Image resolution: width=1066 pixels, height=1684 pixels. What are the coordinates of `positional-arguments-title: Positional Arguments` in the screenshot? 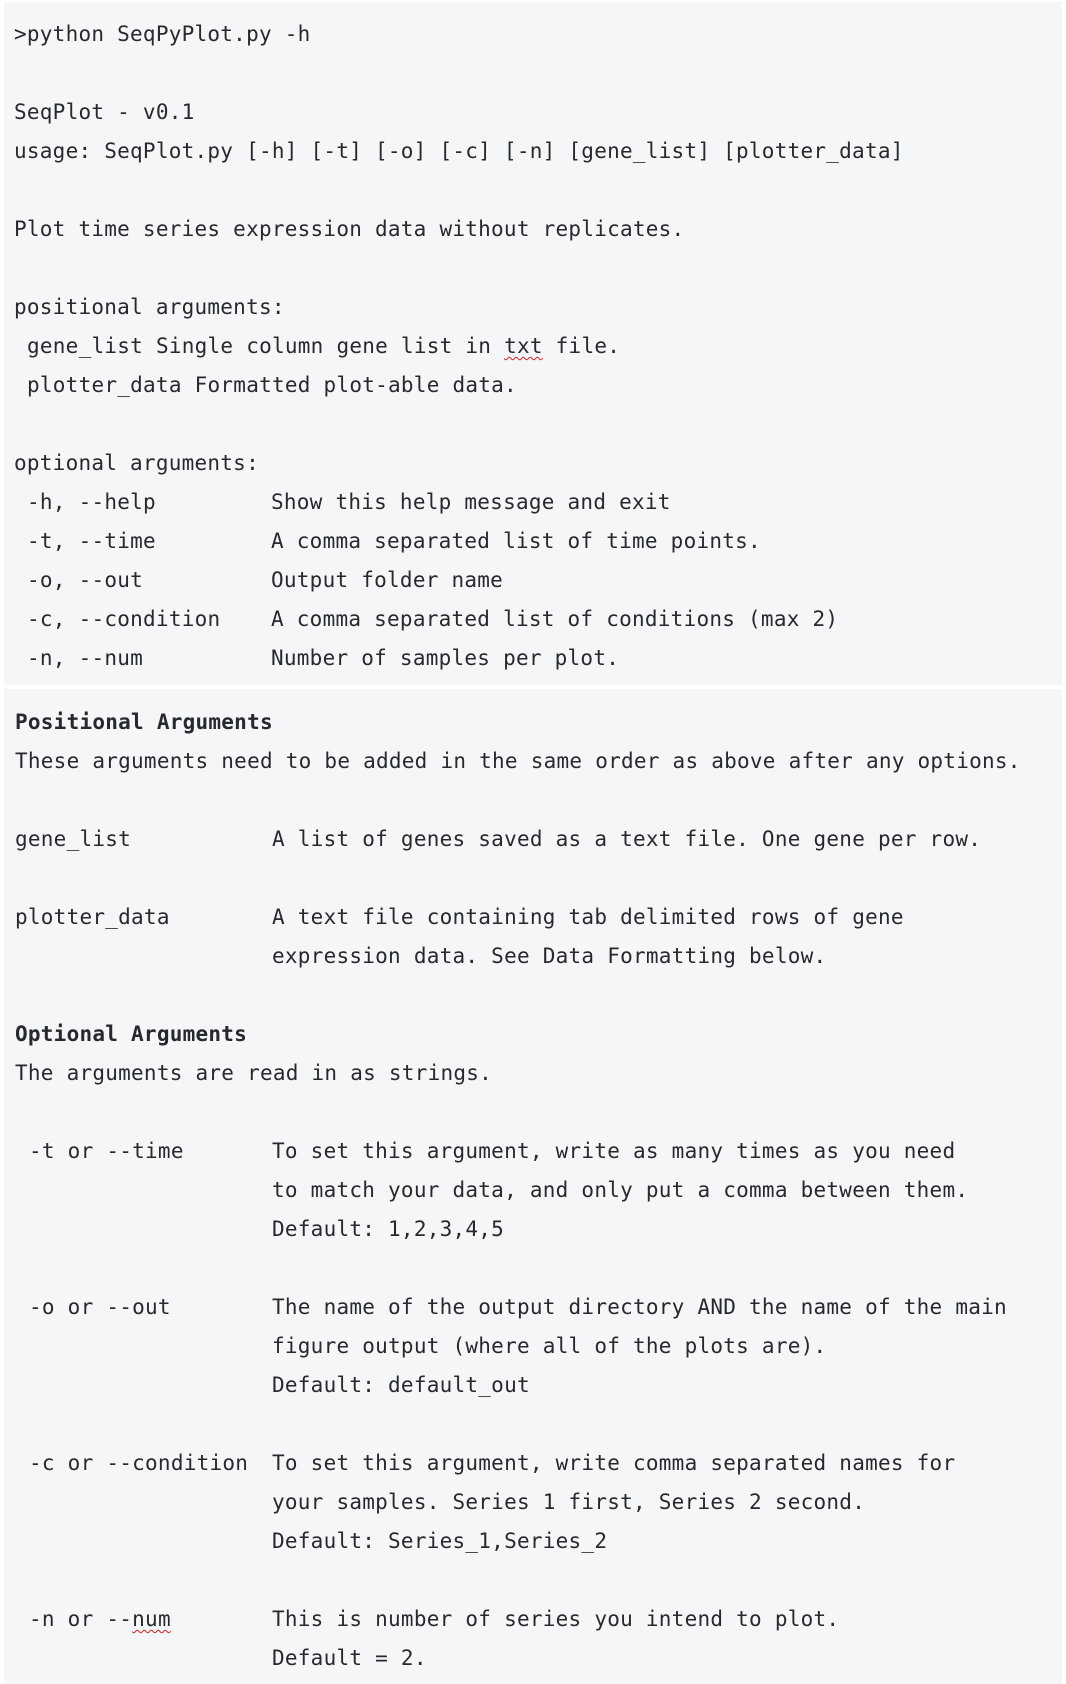 It's located at (144, 722).